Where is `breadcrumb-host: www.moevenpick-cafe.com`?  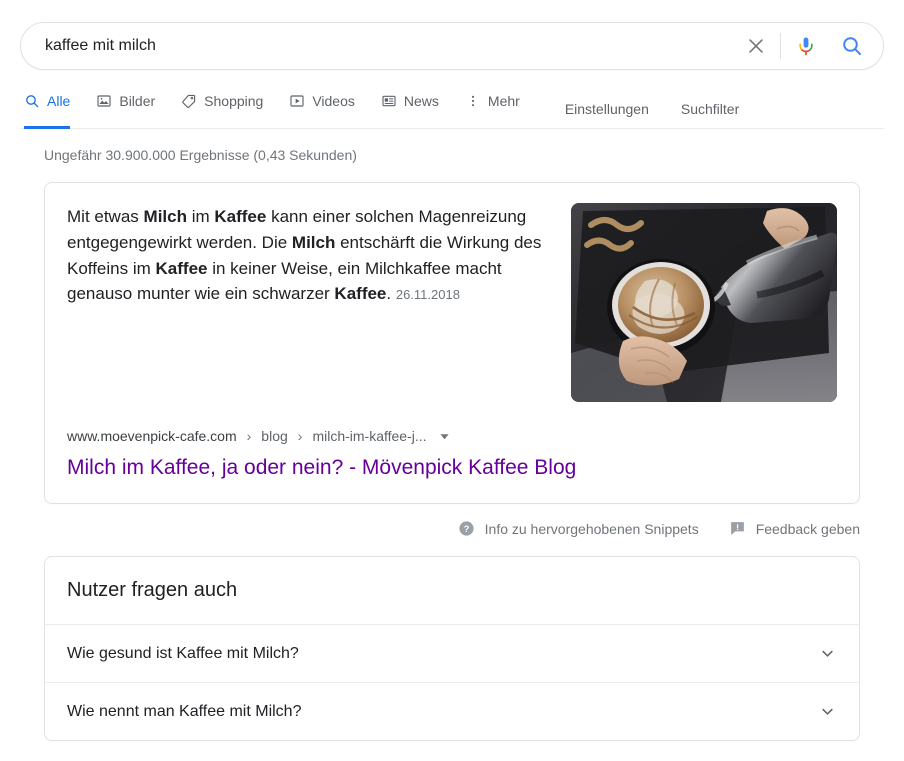
breadcrumb-host: www.moevenpick-cafe.com is located at coordinates (152, 436).